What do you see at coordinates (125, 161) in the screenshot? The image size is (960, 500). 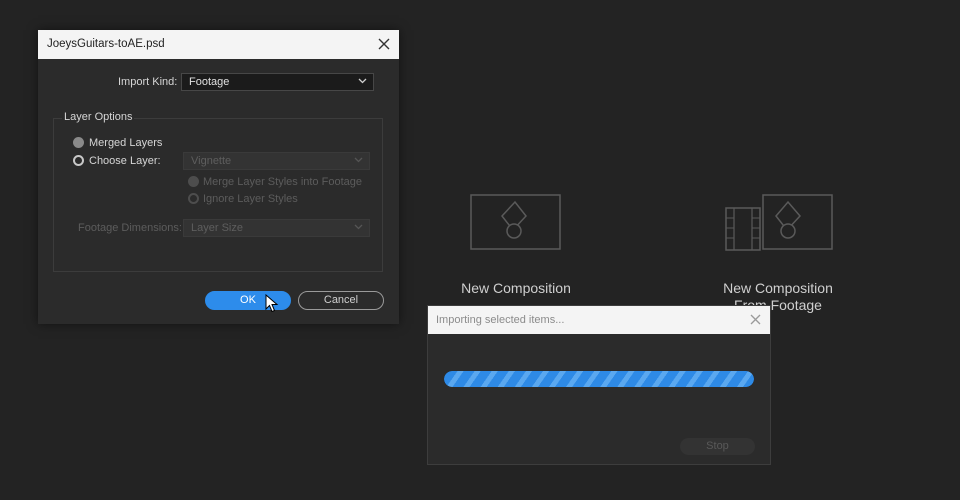 I see `choose-layer-label: Choose Layer:` at bounding box center [125, 161].